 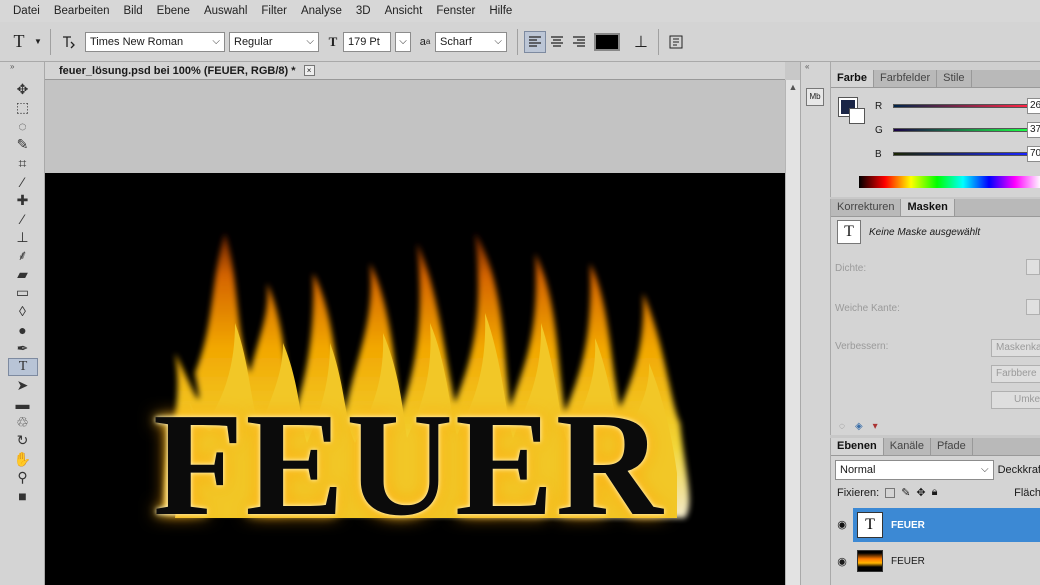 What do you see at coordinates (321, 11) in the screenshot?
I see `menu-analyse: Analyse` at bounding box center [321, 11].